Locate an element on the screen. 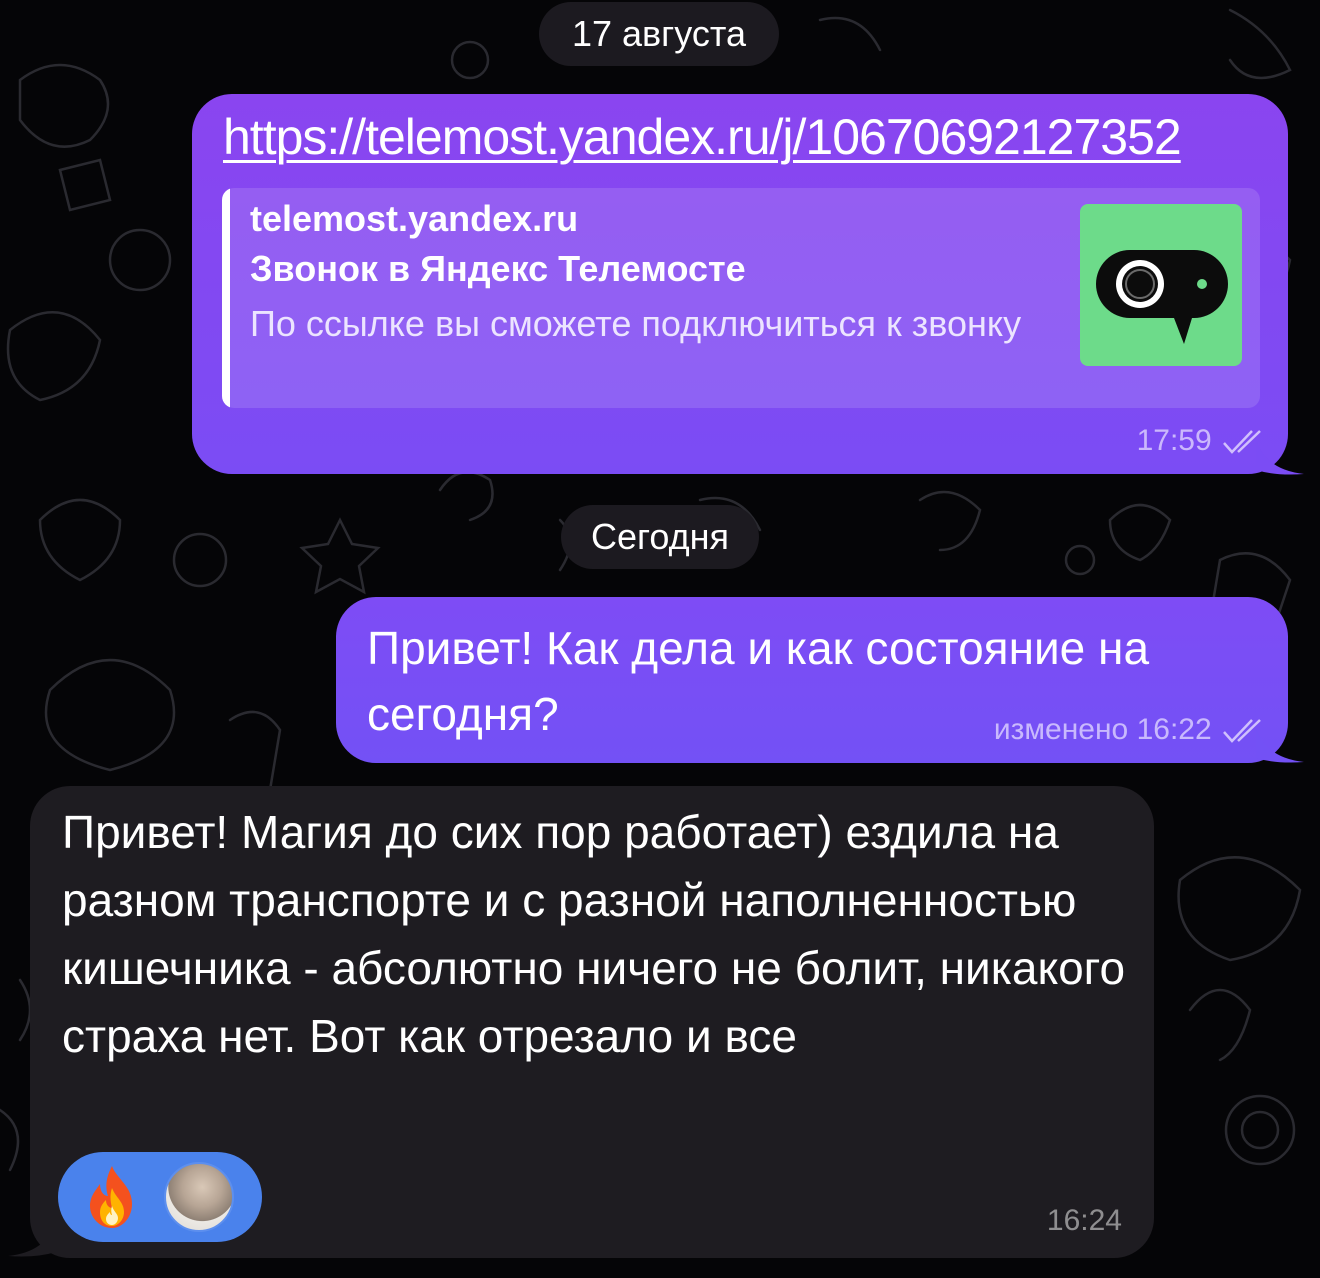 The width and height of the screenshot is (1320, 1278). reaction-pill is located at coordinates (160, 1197).